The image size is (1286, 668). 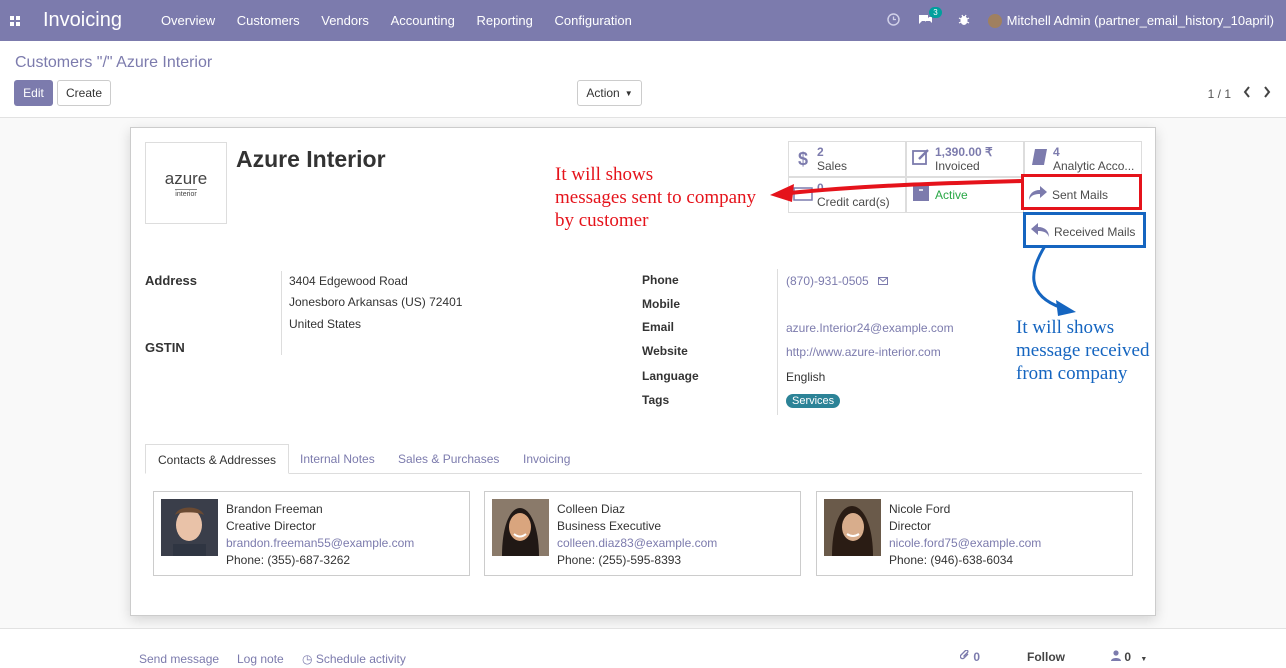 I want to click on bug-icon, so click(x=964, y=21).